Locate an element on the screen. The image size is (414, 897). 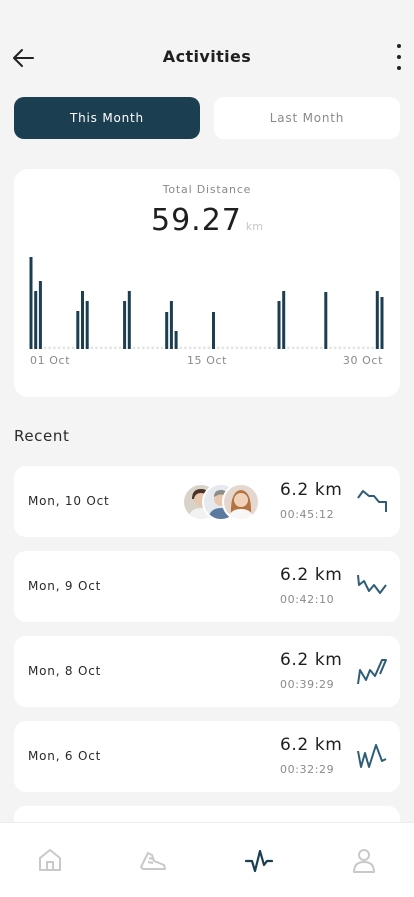
list-item: Mon, 8 Oct 6.2 km 00:39:29 is located at coordinates (207, 671).